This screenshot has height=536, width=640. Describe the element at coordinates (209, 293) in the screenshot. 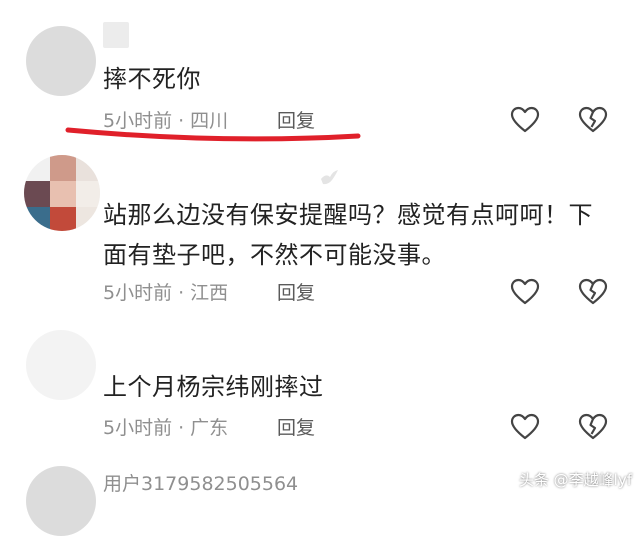

I see `comment-location: 江西` at that location.